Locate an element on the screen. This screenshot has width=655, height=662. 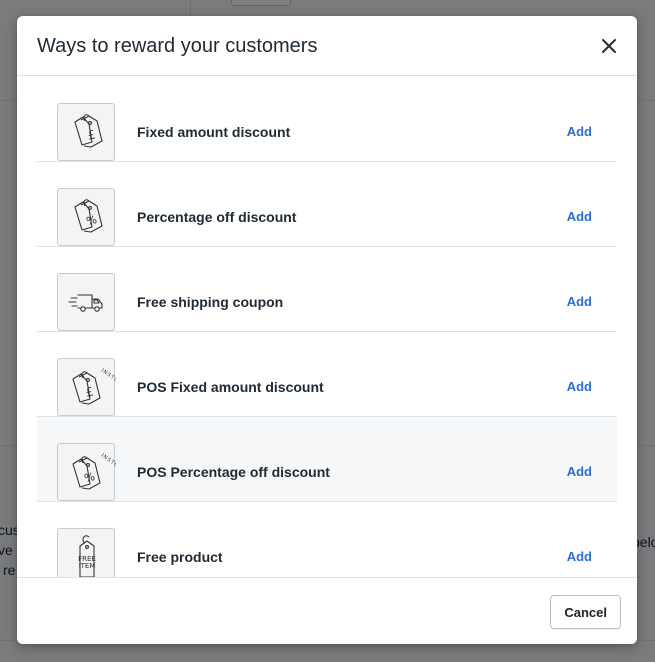
close-icon is located at coordinates (609, 46).